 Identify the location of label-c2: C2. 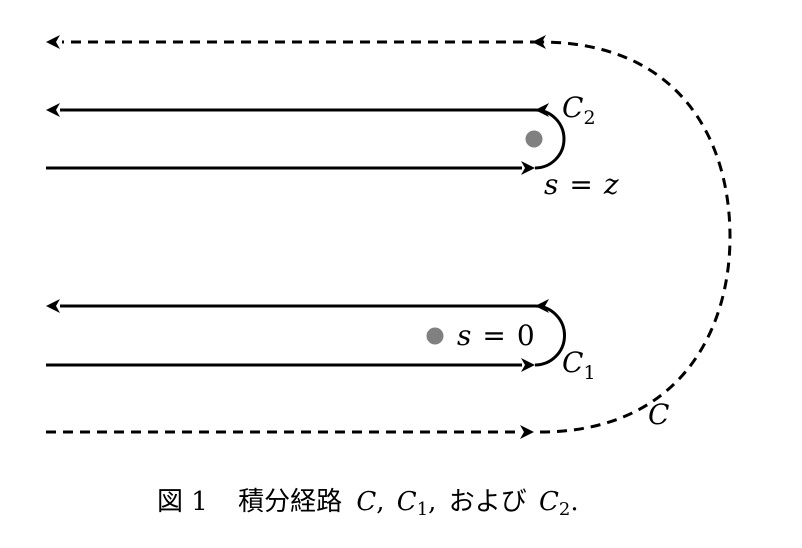
(579, 110).